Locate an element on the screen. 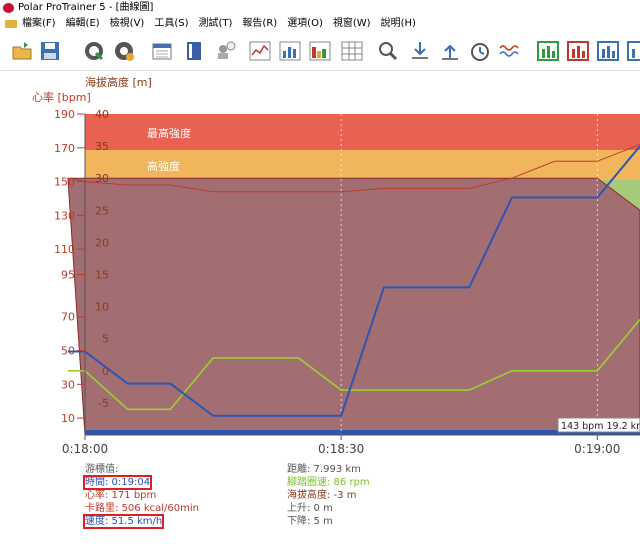 The width and height of the screenshot is (640, 547). book-button is located at coordinates (194, 51).